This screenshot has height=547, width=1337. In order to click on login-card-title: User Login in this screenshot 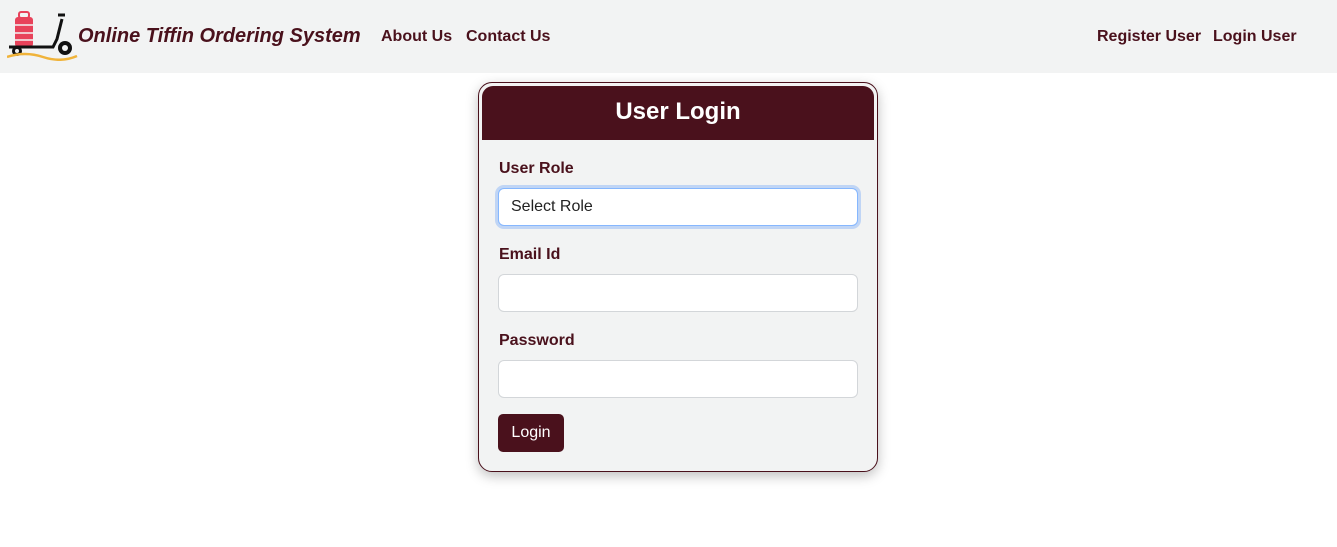, I will do `click(678, 113)`.